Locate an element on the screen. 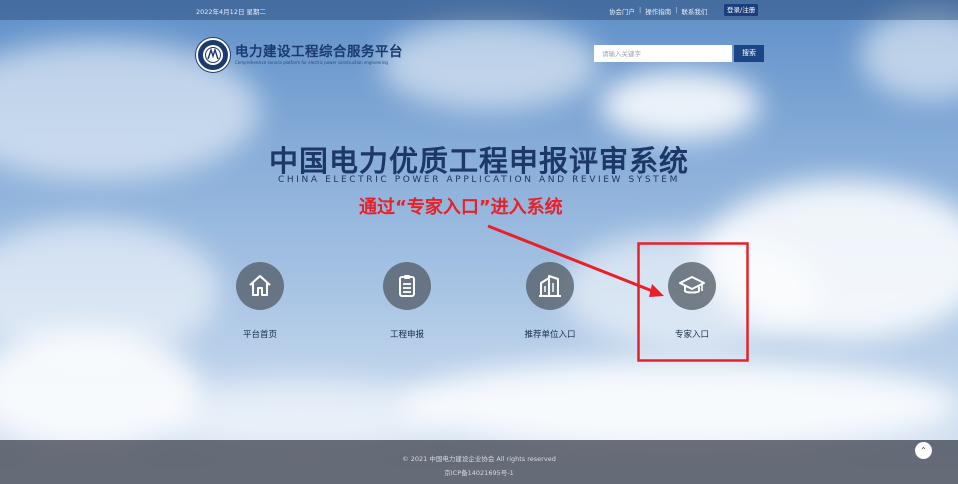  project-application-entry: 工程申报 is located at coordinates (407, 301).